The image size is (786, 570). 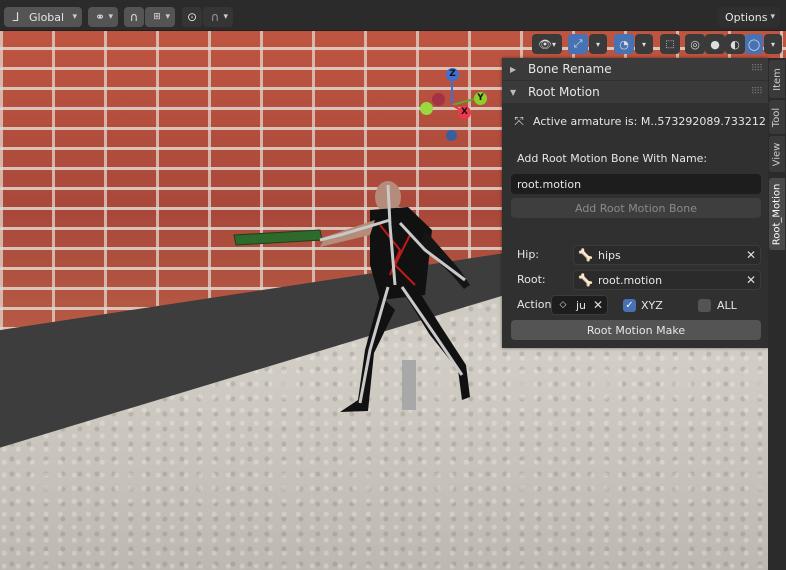 I want to click on hip-bone-field: 🦴 hips ✕, so click(x=667, y=255).